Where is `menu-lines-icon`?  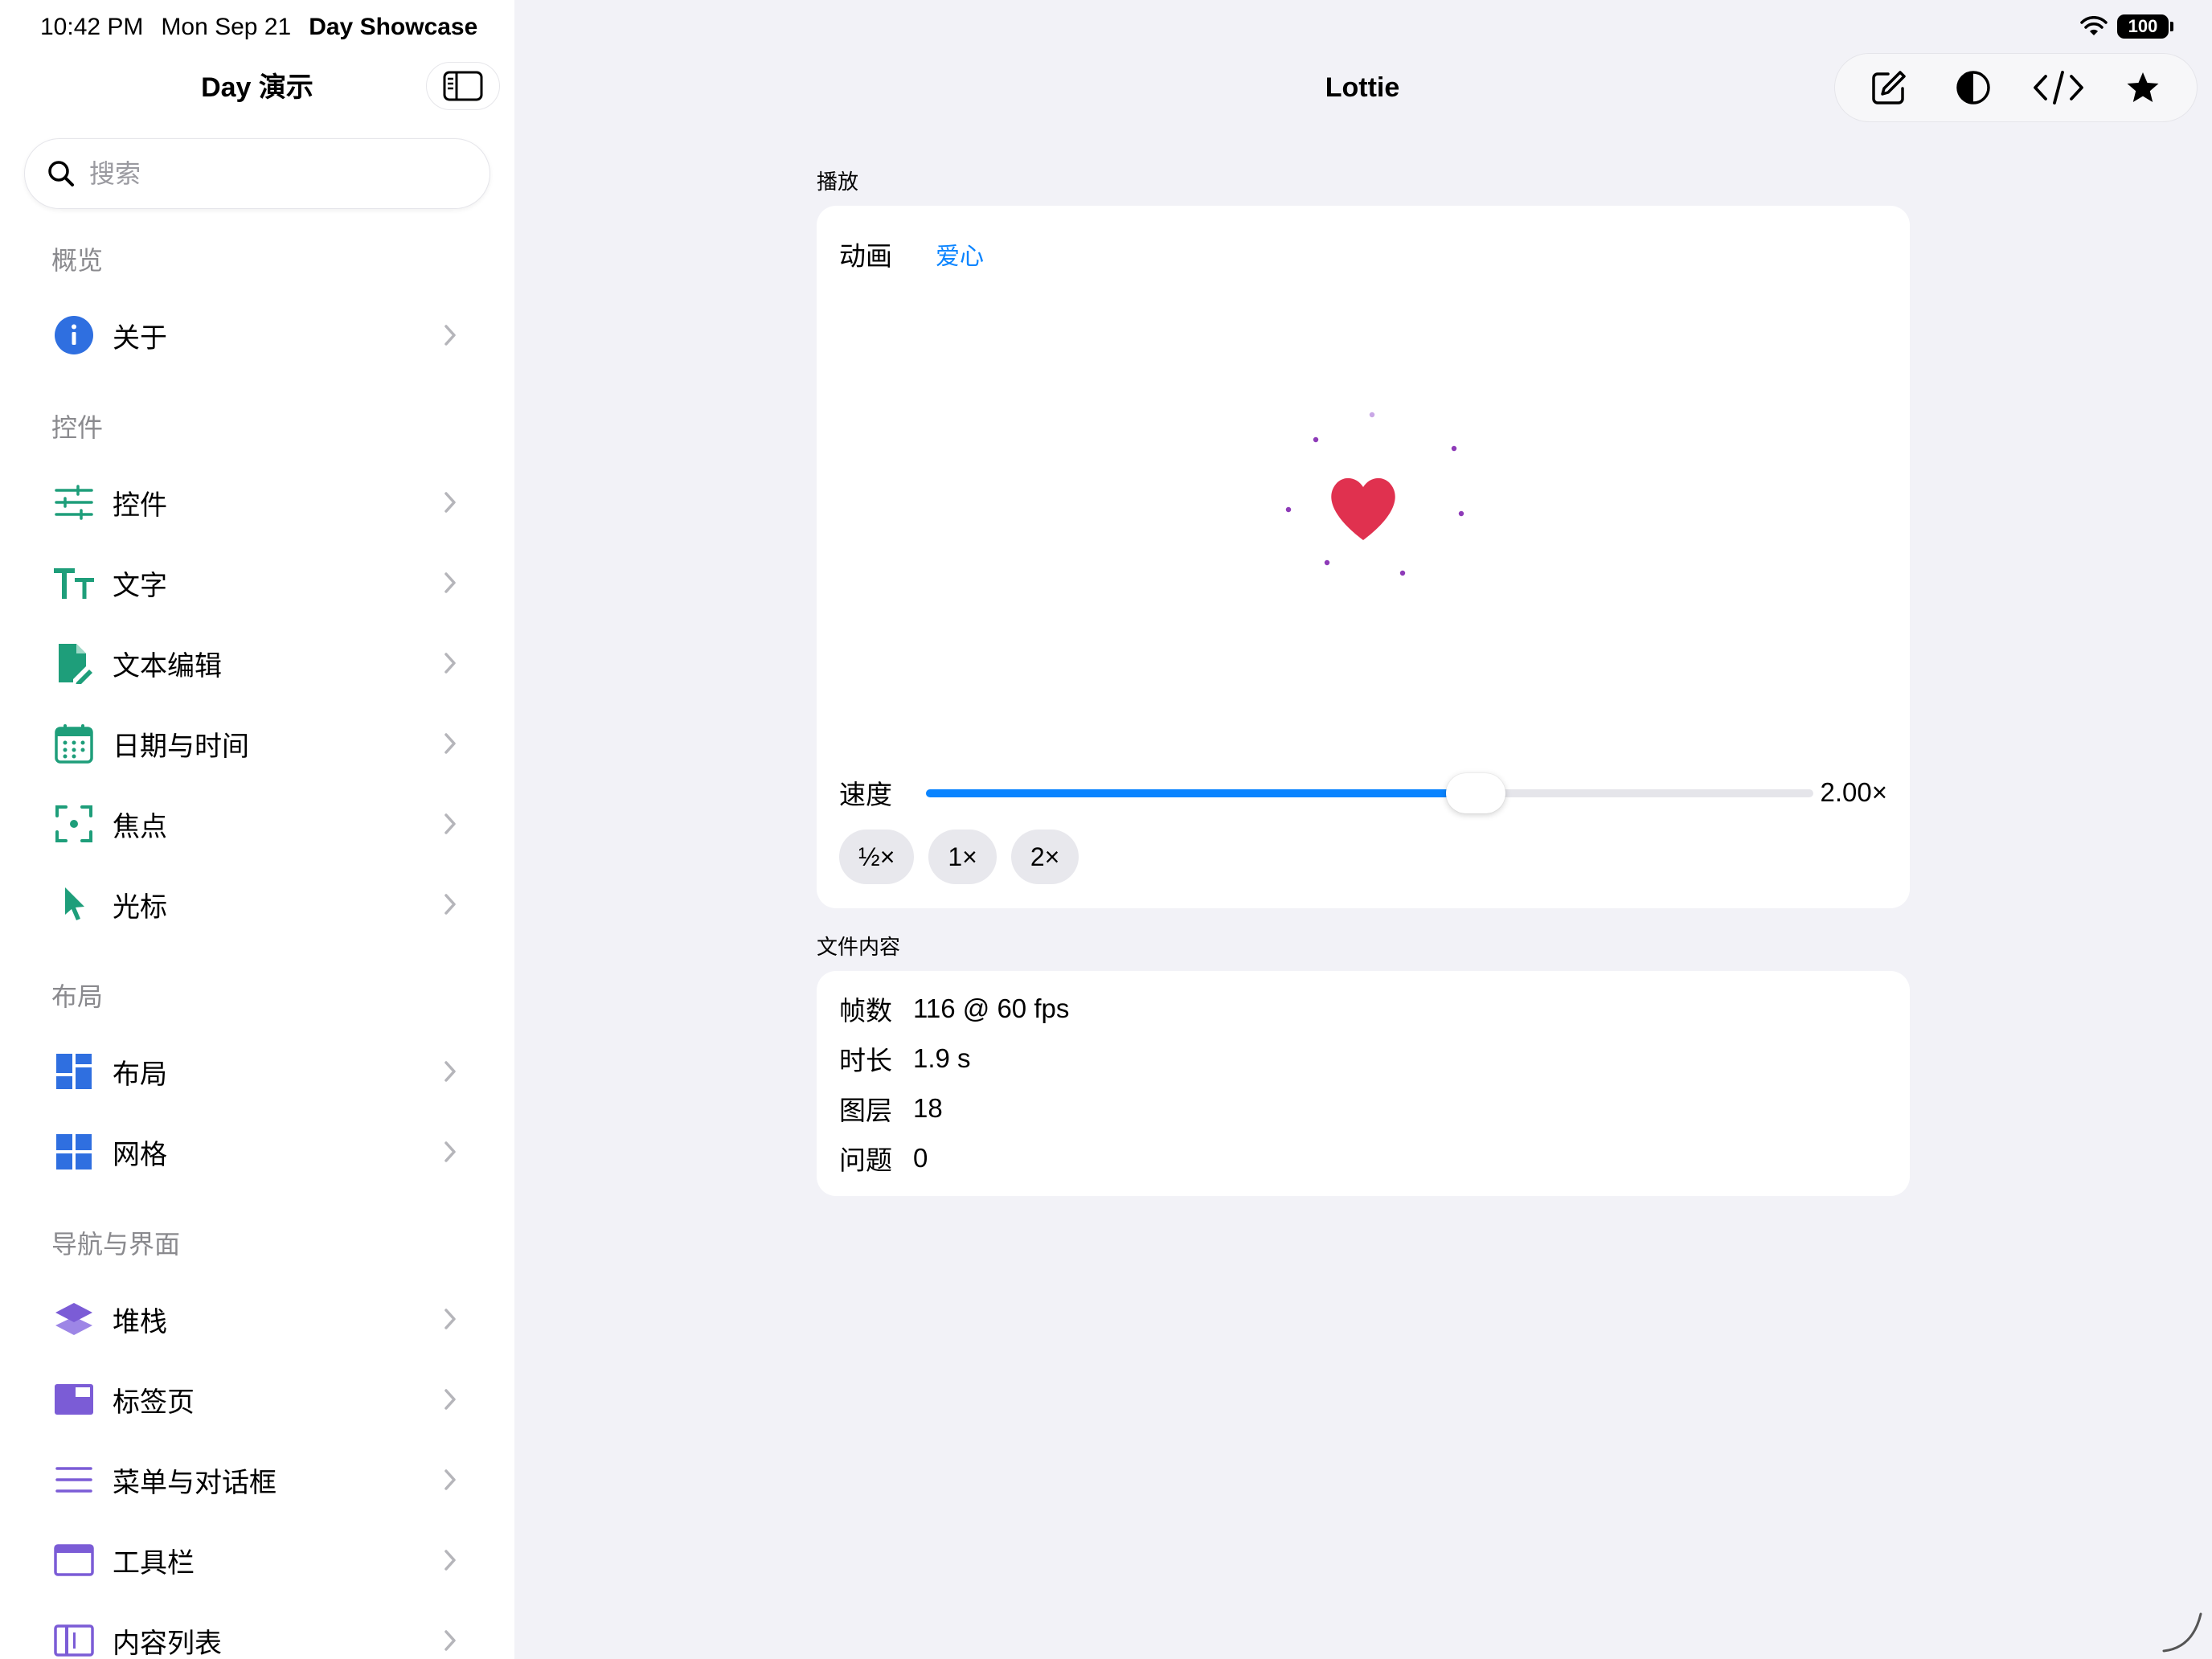 menu-lines-icon is located at coordinates (73, 1479).